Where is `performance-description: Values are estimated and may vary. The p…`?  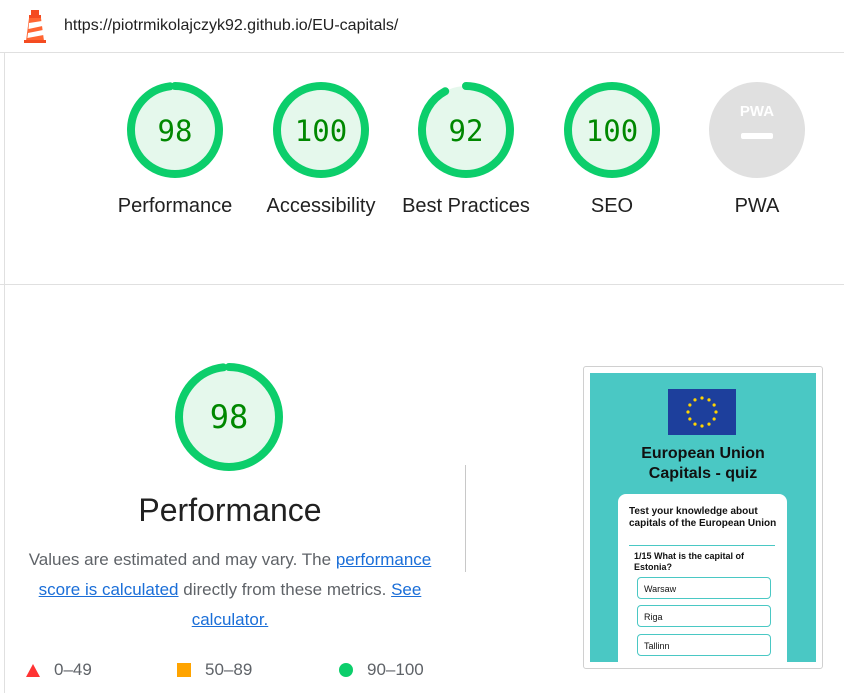 performance-description: Values are estimated and may vary. The p… is located at coordinates (230, 590).